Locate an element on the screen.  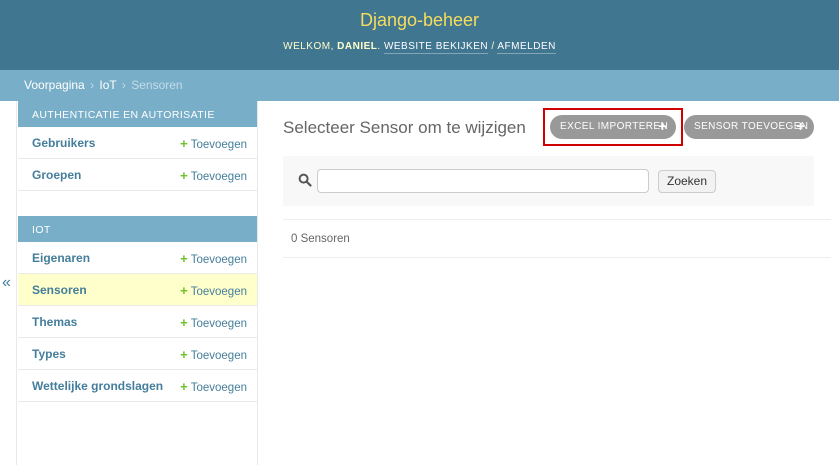
logout-link: Afmelden is located at coordinates (526, 47).